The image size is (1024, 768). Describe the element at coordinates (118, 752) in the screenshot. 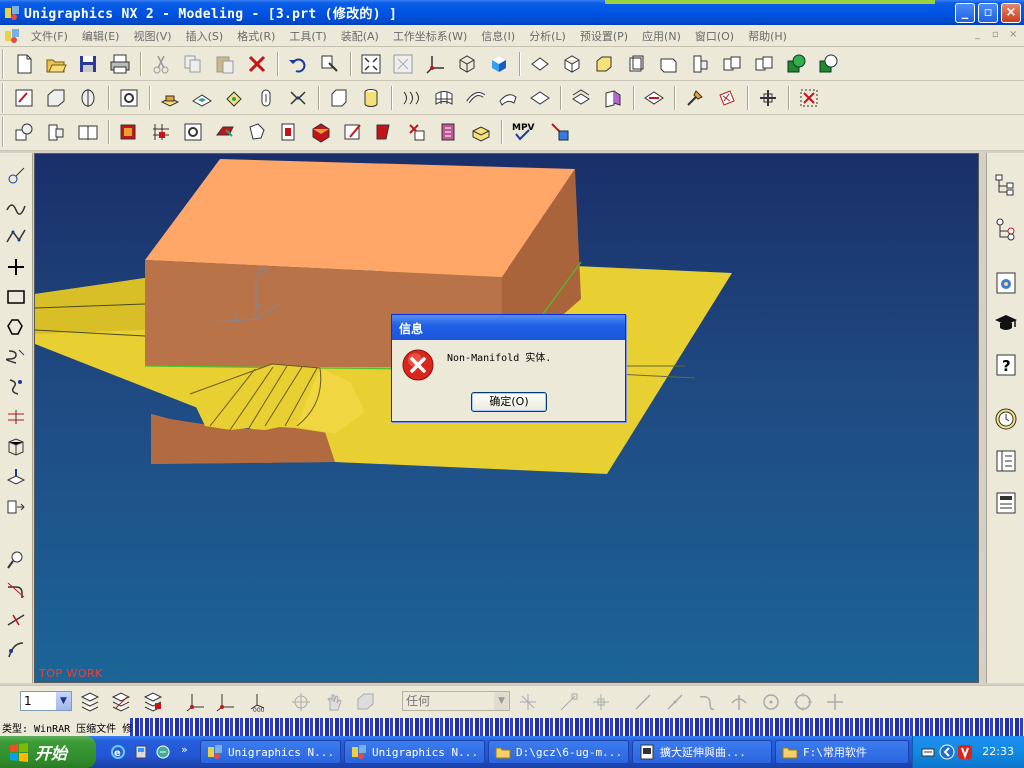

I see `ie-icon: e` at that location.